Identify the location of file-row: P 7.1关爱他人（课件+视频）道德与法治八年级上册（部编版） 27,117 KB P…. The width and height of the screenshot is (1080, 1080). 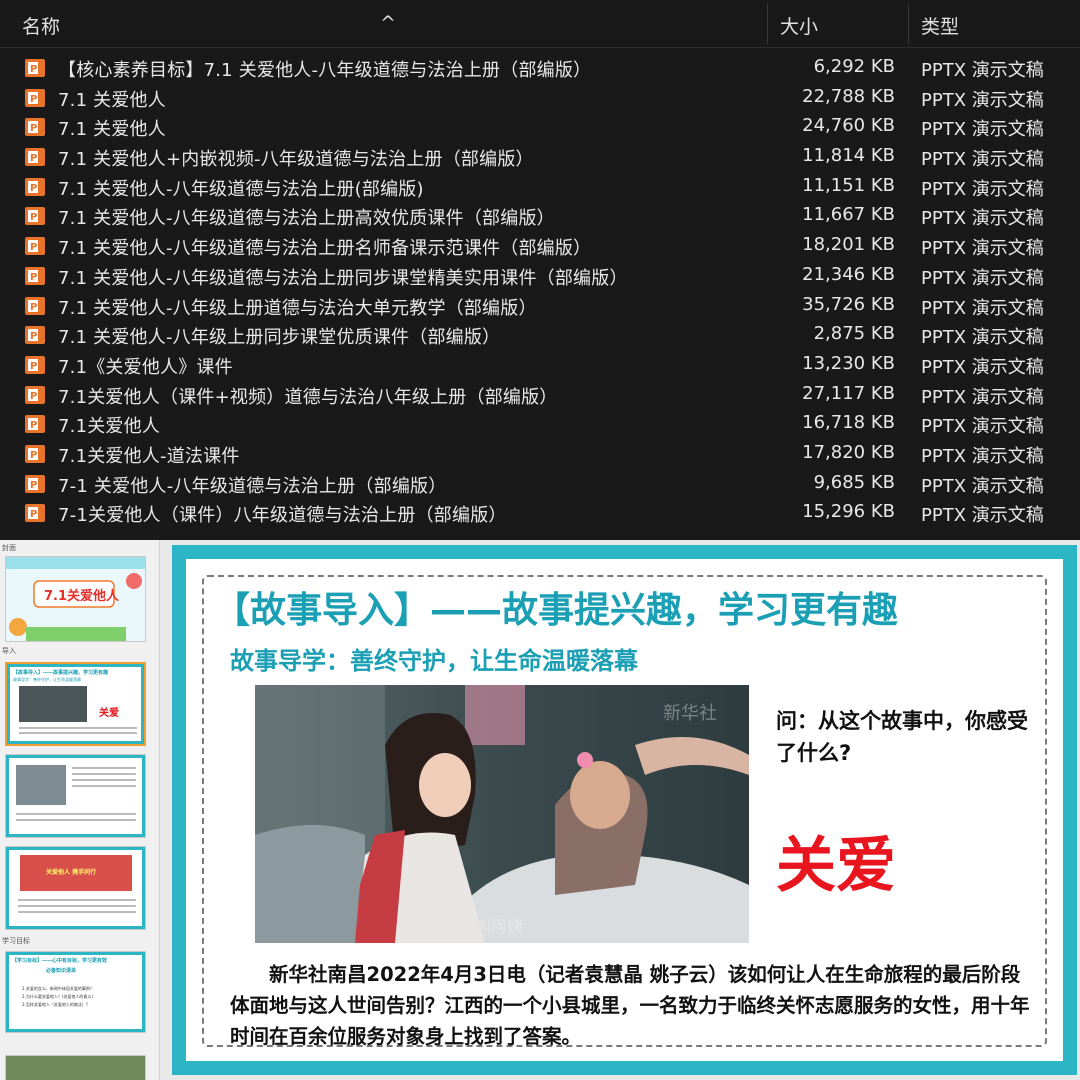
(540, 395).